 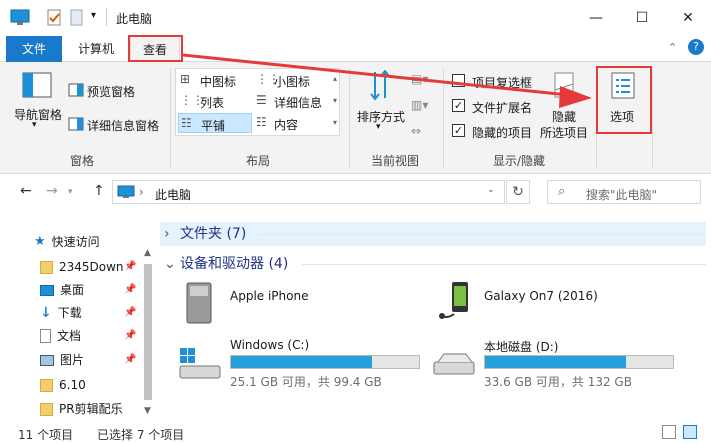 I want to click on nav-item-documents: 文档, so click(x=60, y=336).